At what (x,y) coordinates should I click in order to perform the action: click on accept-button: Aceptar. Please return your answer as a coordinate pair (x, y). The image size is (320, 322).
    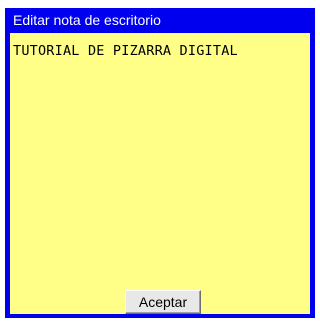
    Looking at the image, I should click on (163, 302).